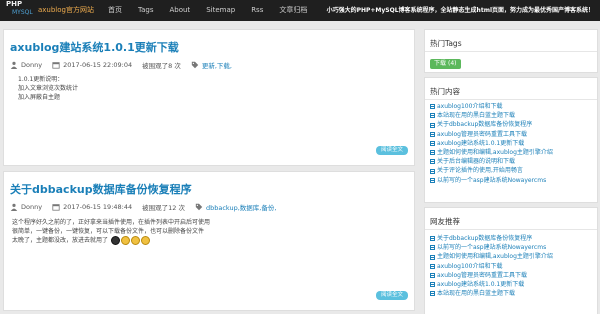 This screenshot has height=314, width=600. I want to click on post-date: 2017-06-15 19:48:44, so click(98, 207).